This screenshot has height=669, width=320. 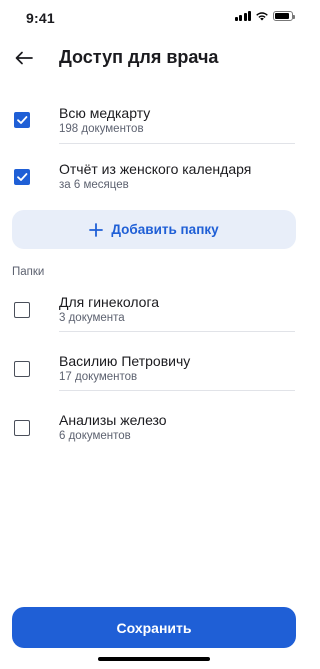 What do you see at coordinates (284, 16) in the screenshot?
I see `battery-icon` at bounding box center [284, 16].